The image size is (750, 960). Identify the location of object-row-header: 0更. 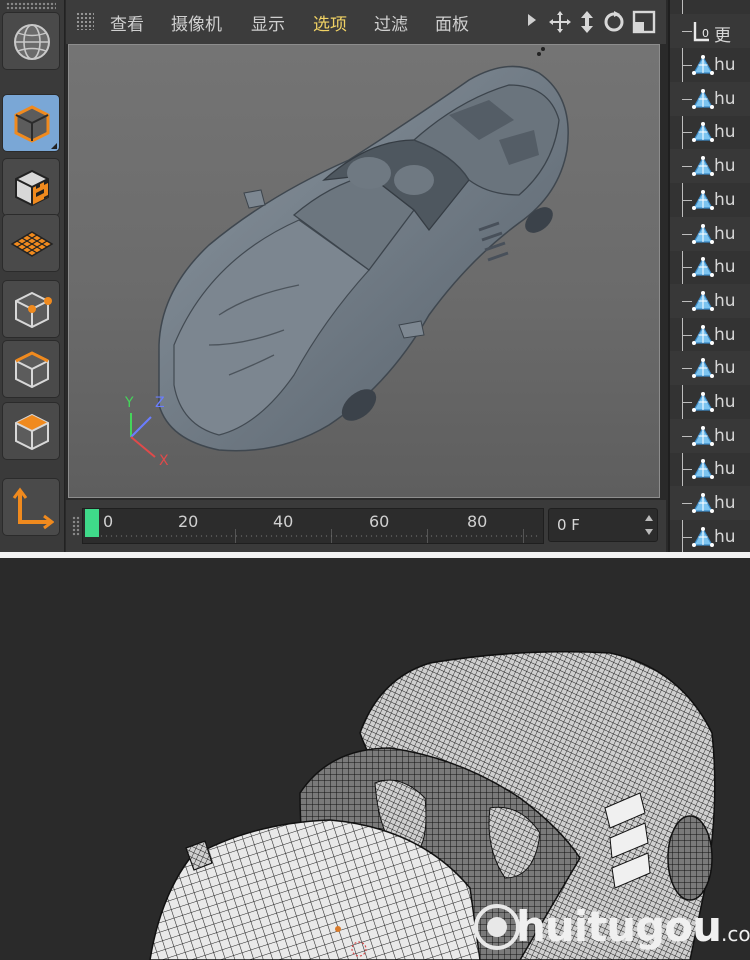
(710, 31).